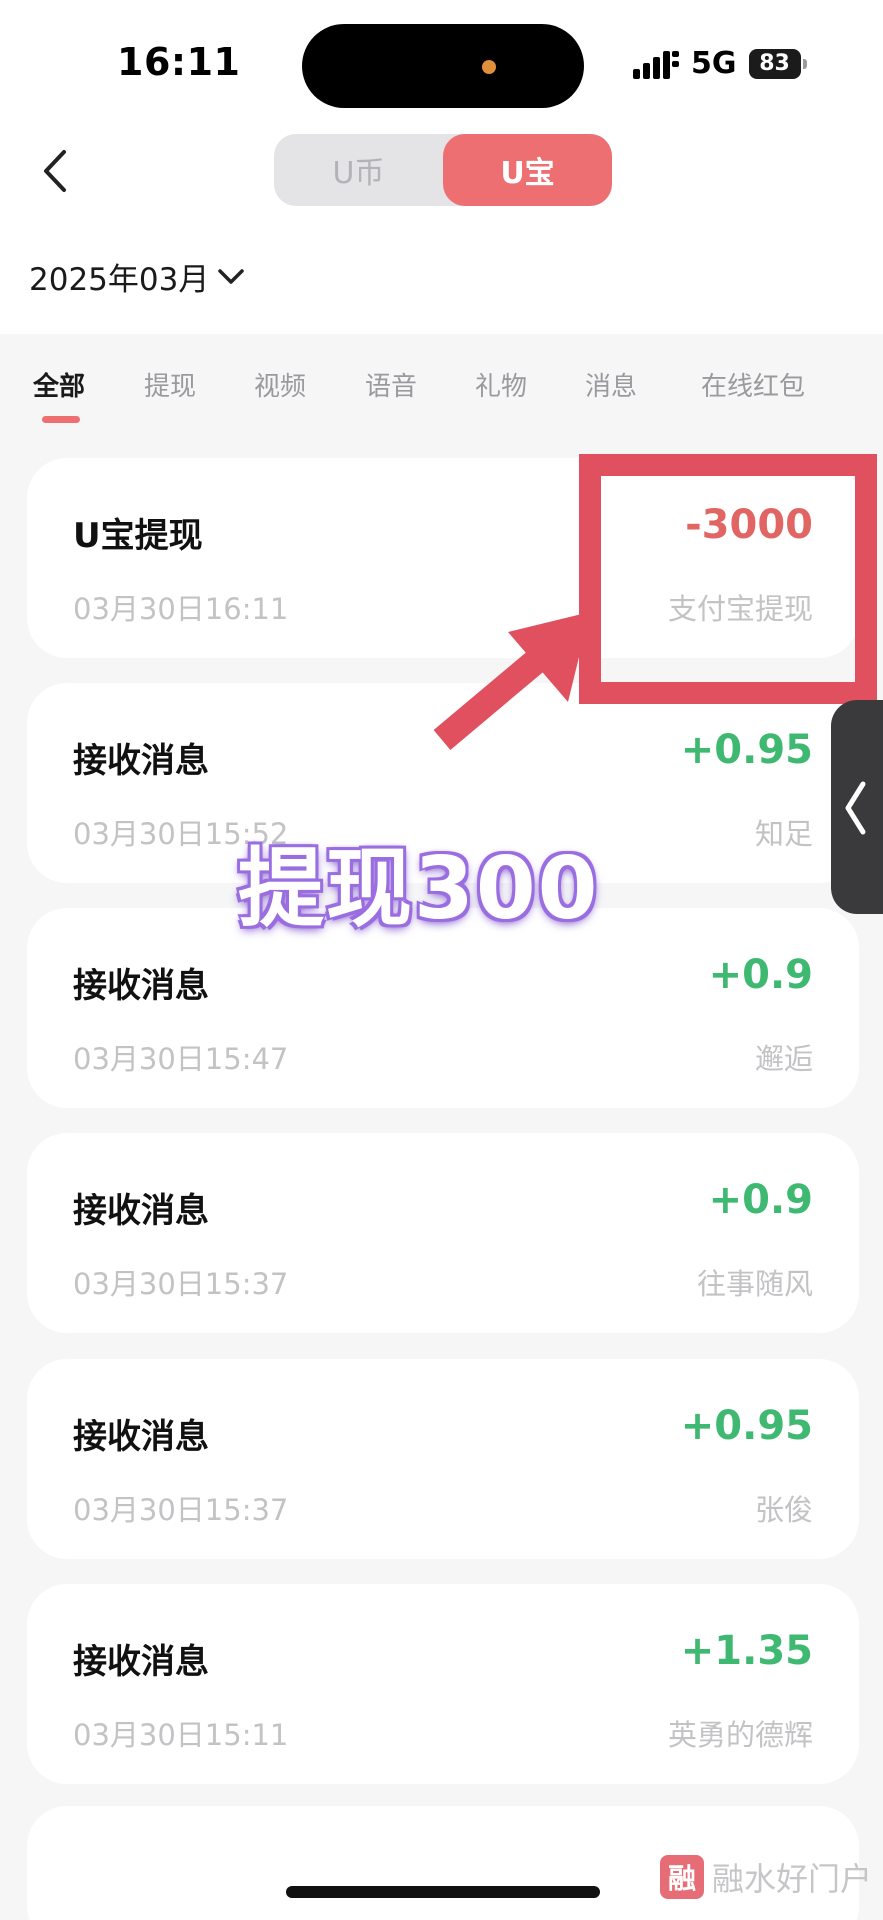  What do you see at coordinates (740, 609) in the screenshot?
I see `record-source: 支付宝提现` at bounding box center [740, 609].